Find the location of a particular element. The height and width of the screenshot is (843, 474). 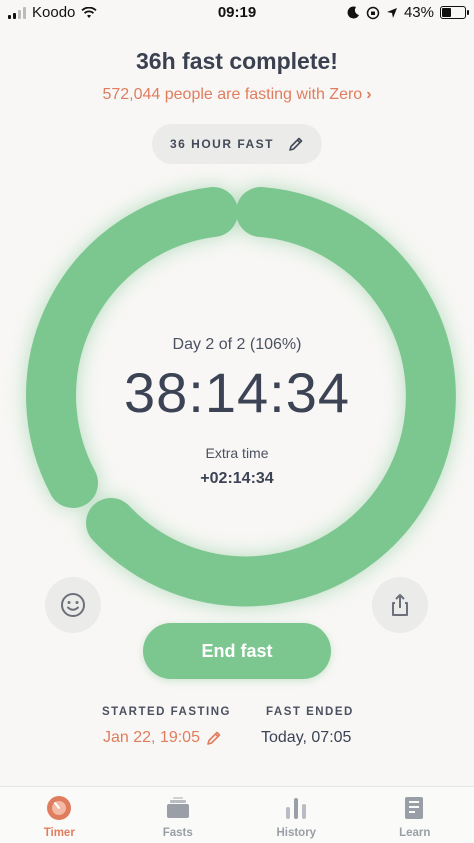

smiley-icon is located at coordinates (73, 605).